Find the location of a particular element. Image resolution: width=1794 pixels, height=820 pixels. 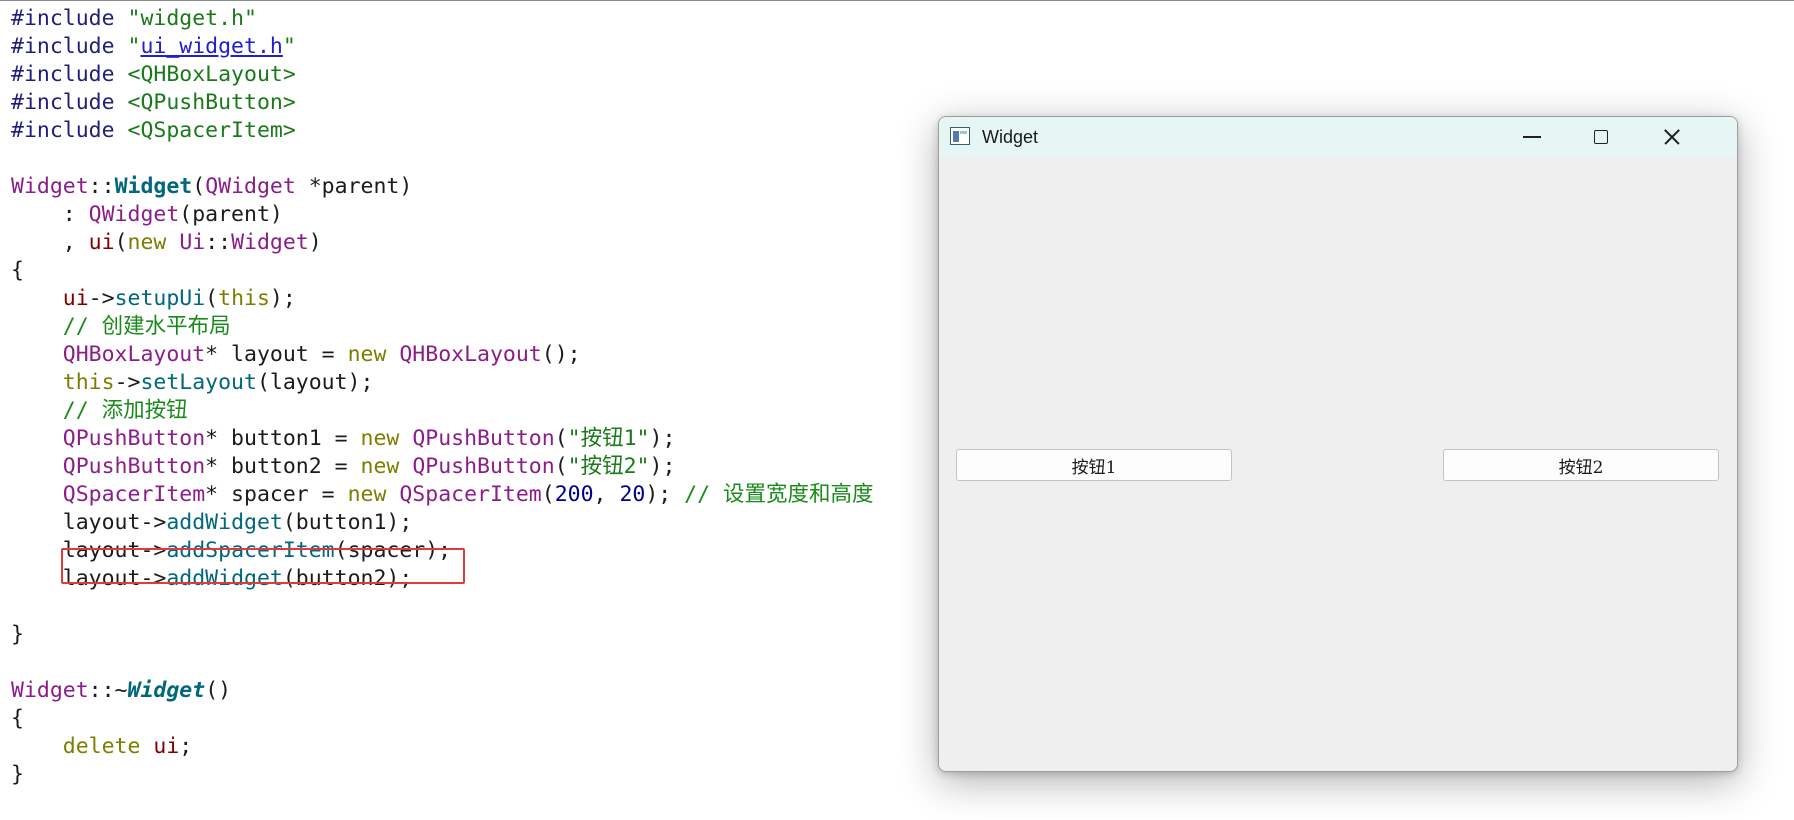

code-line: QHBoxLayout* layout = new QHBoxLayout(); is located at coordinates (296, 355).